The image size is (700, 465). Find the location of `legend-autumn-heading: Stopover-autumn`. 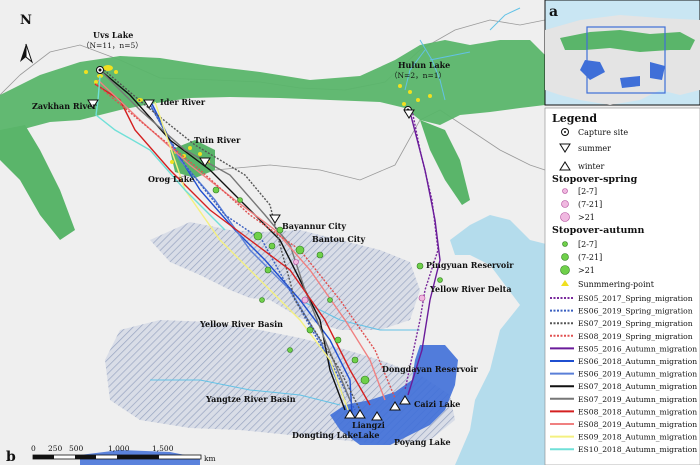

legend-autumn-heading: Stopover-autumn is located at coordinates (598, 230).